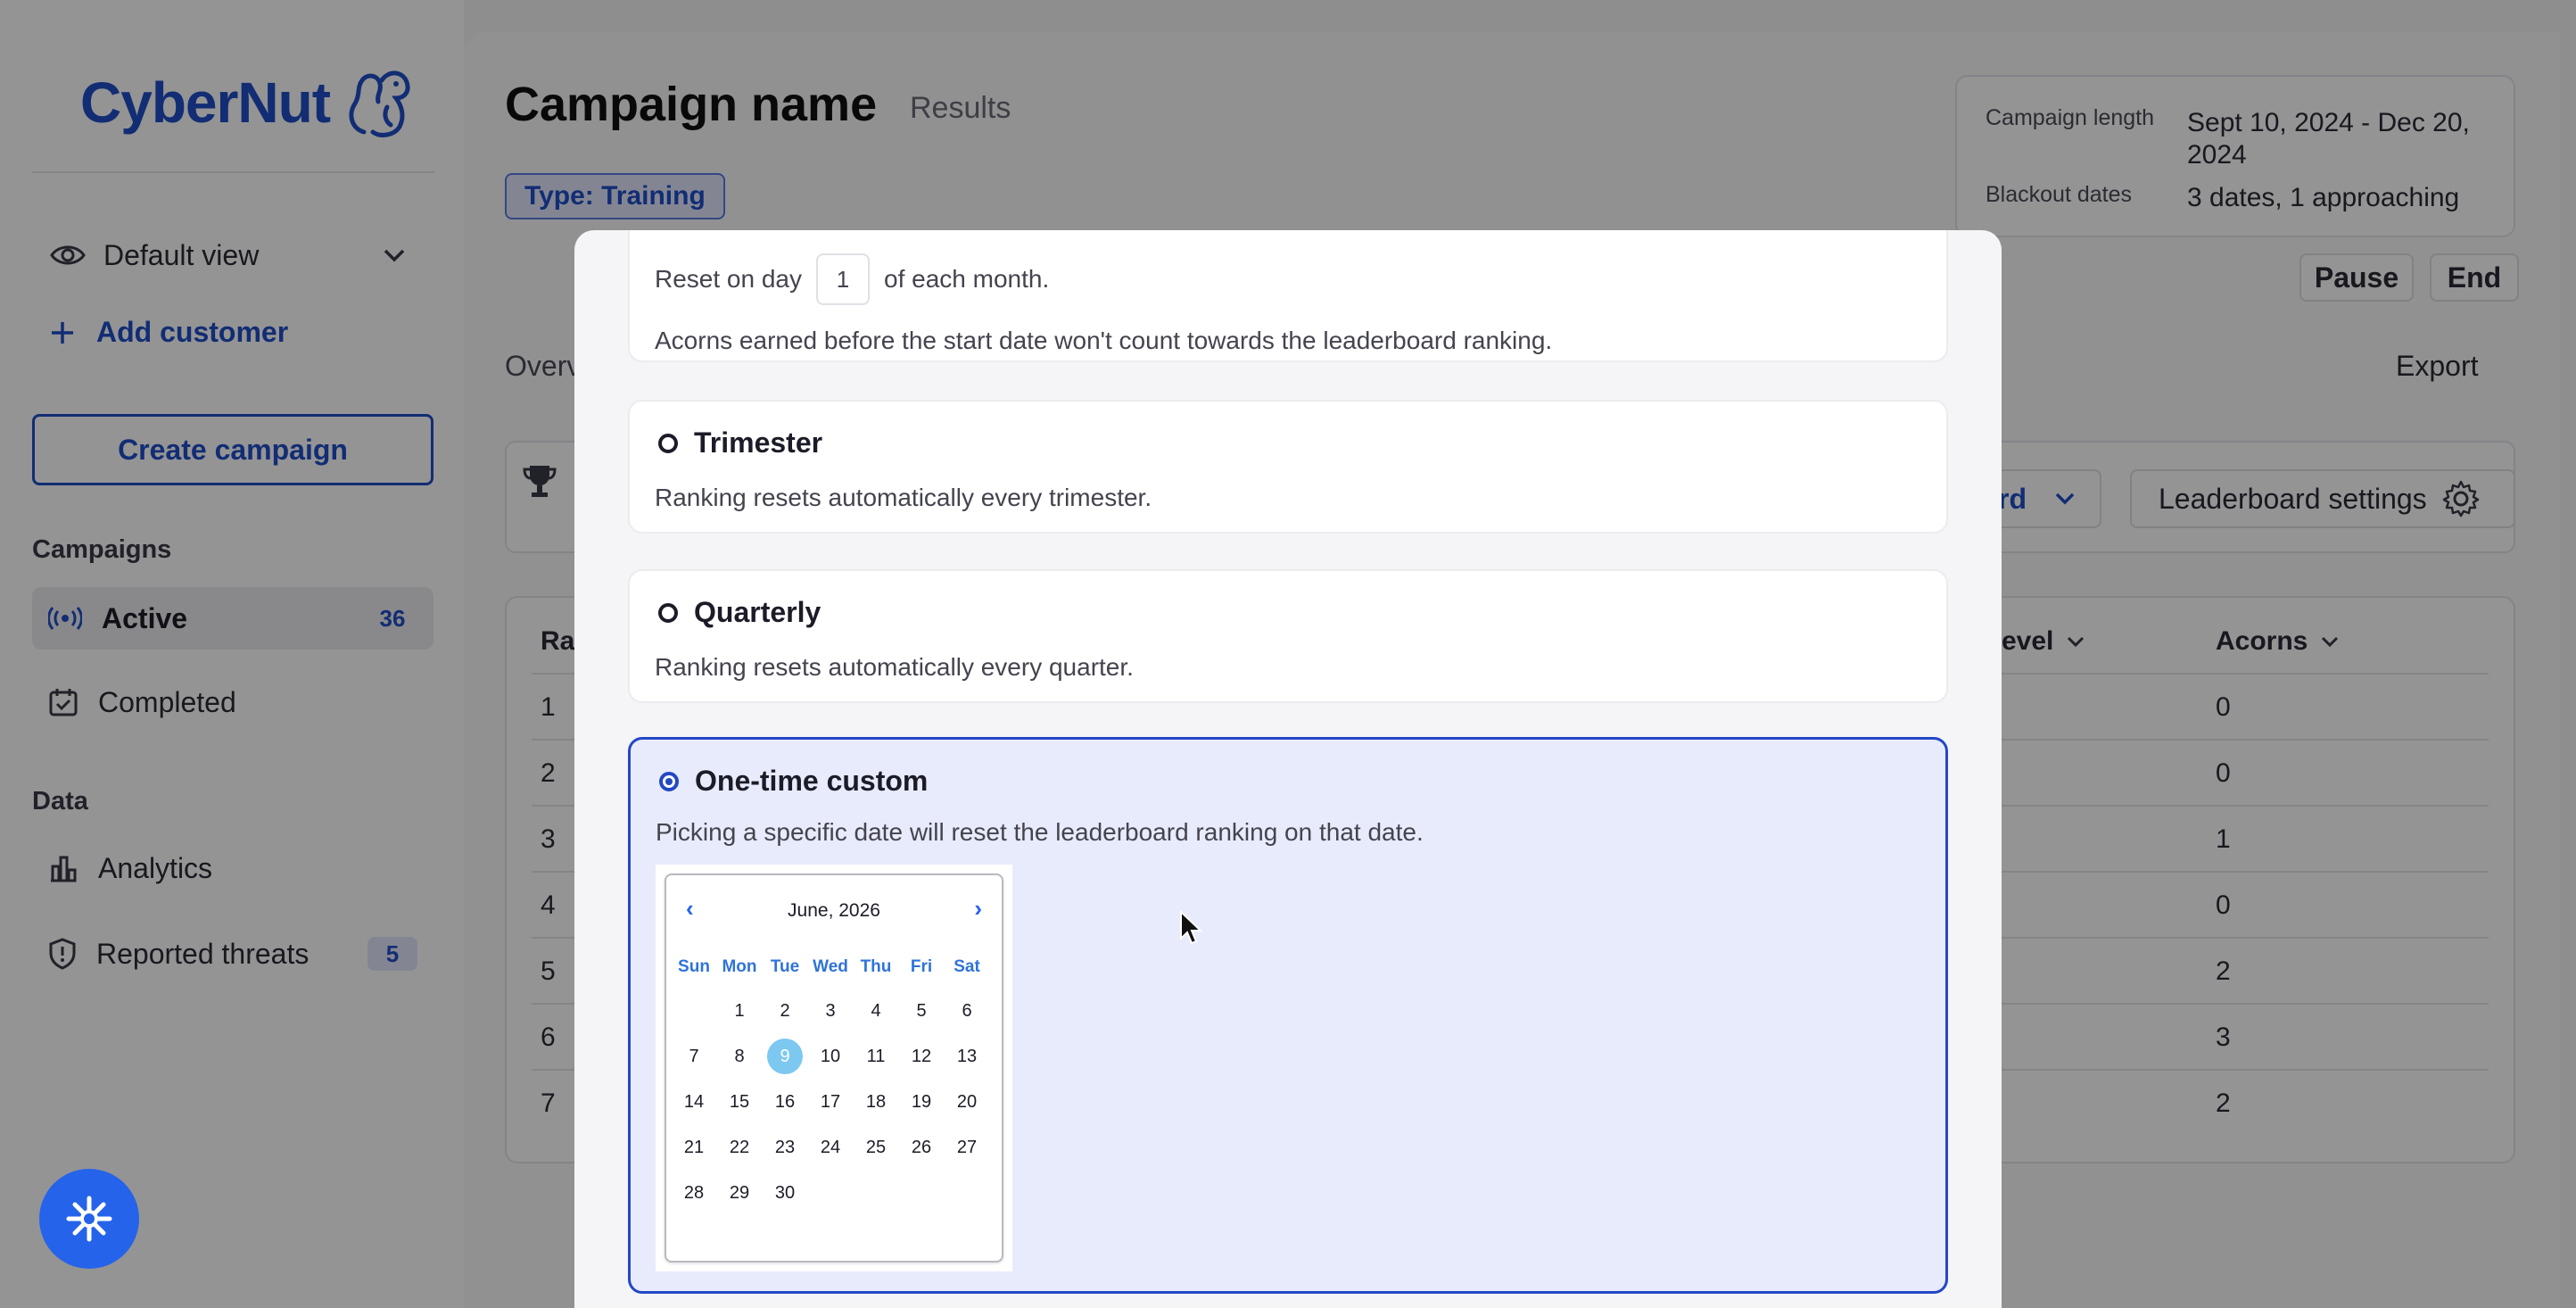  Describe the element at coordinates (967, 279) in the screenshot. I see `reset-suffix: of each month.` at that location.